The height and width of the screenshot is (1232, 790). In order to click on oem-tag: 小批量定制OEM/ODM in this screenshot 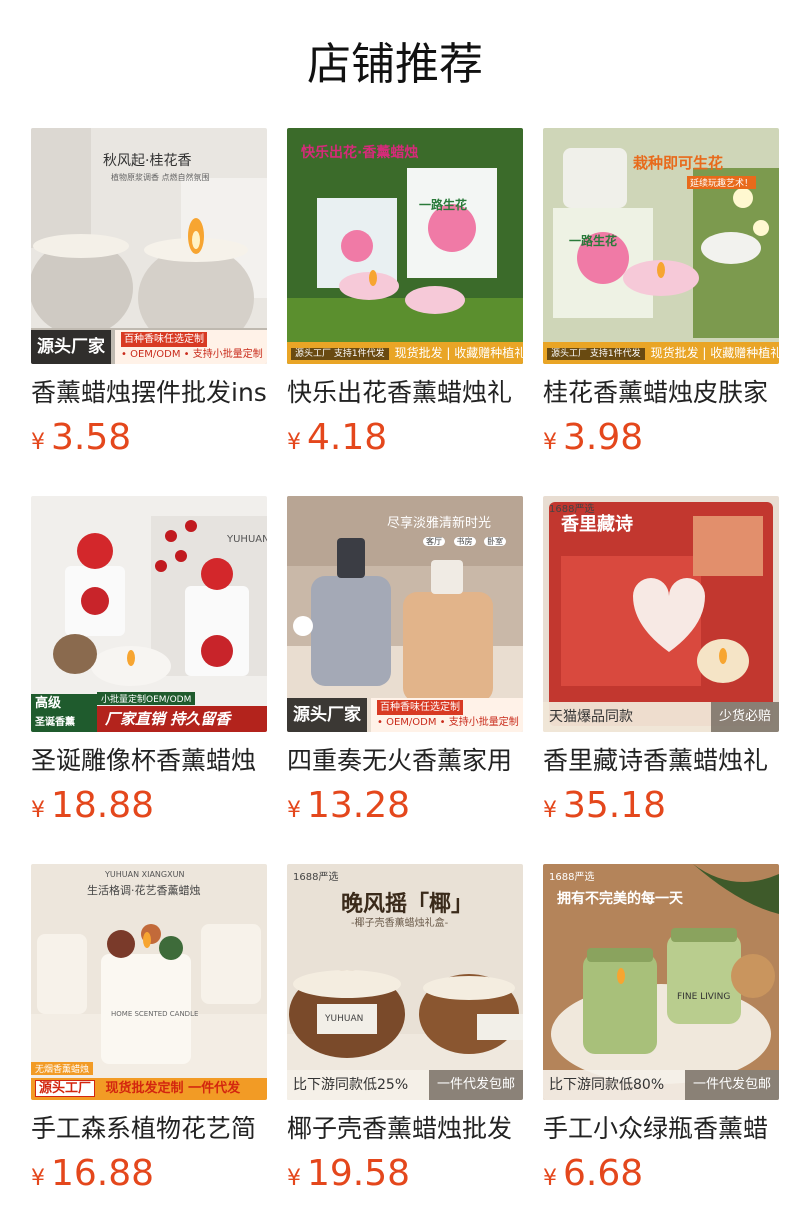, I will do `click(146, 698)`.